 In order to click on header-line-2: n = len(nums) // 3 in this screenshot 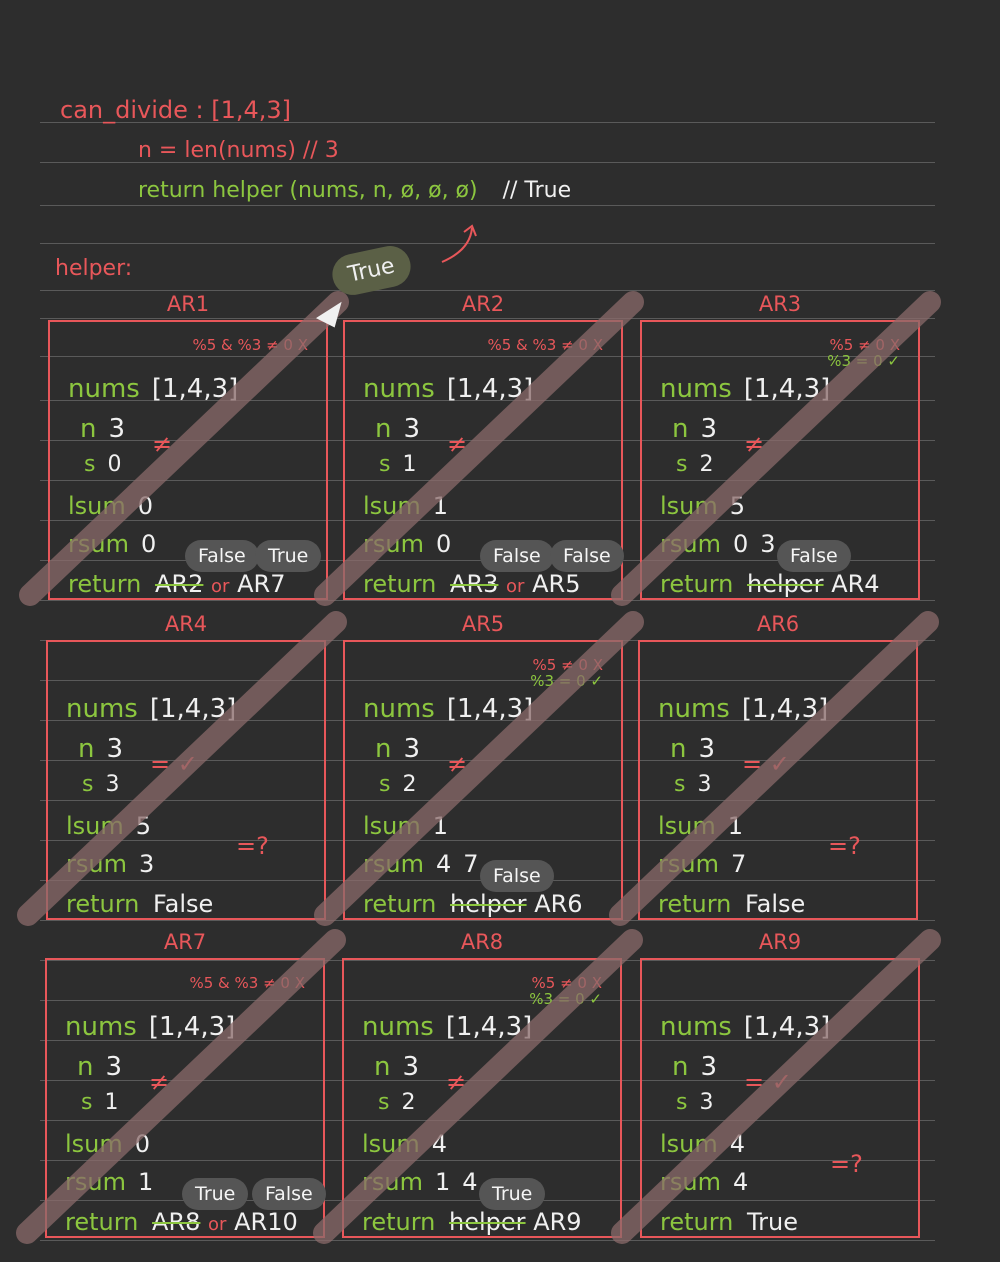, I will do `click(238, 150)`.